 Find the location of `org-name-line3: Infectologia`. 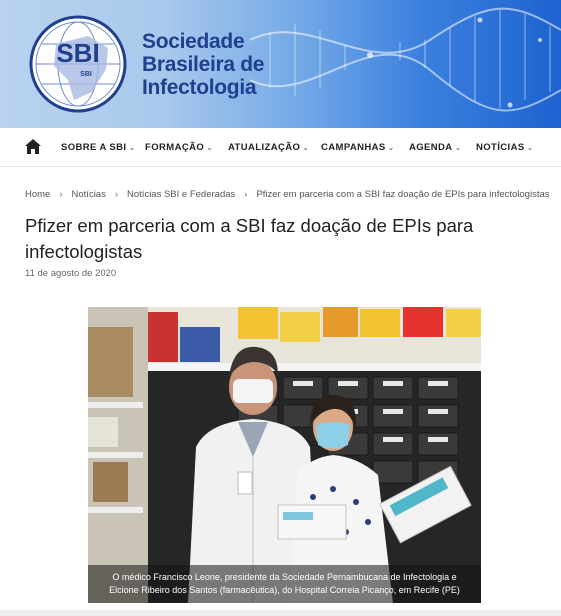

org-name-line3: Infectologia is located at coordinates (199, 87).